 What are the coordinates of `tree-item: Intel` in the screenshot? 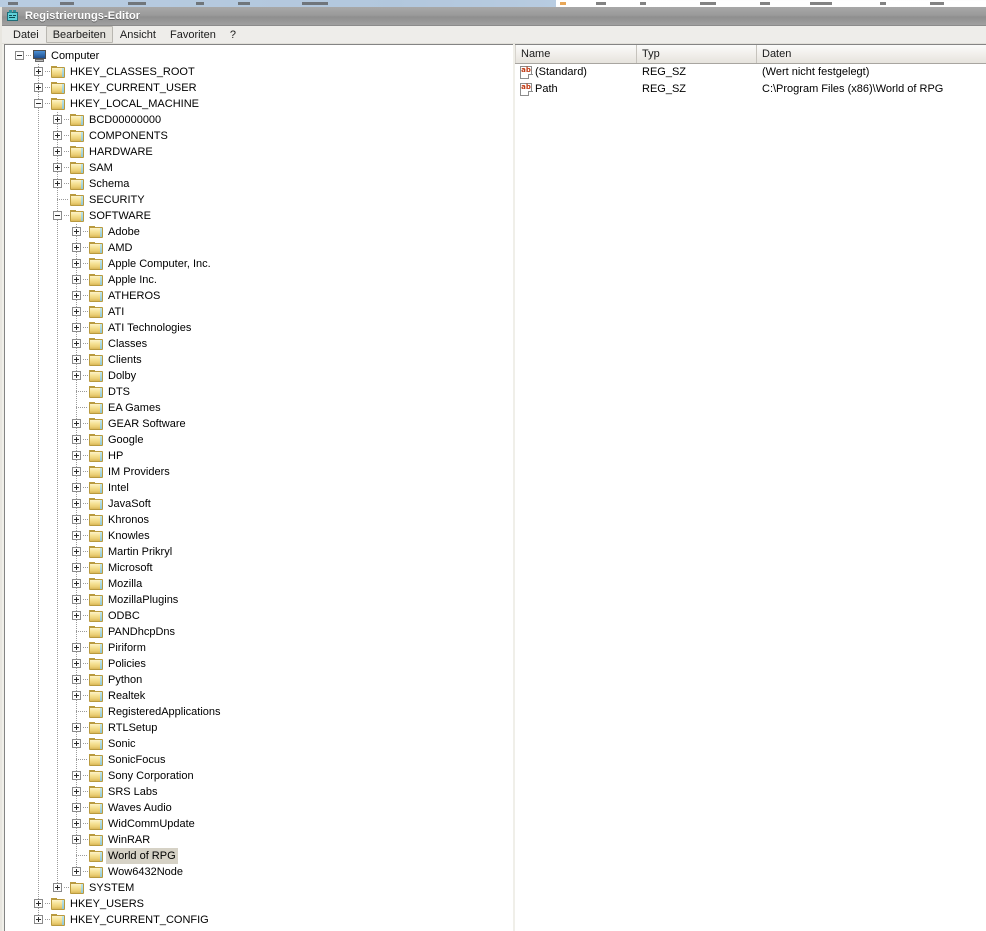 It's located at (259, 488).